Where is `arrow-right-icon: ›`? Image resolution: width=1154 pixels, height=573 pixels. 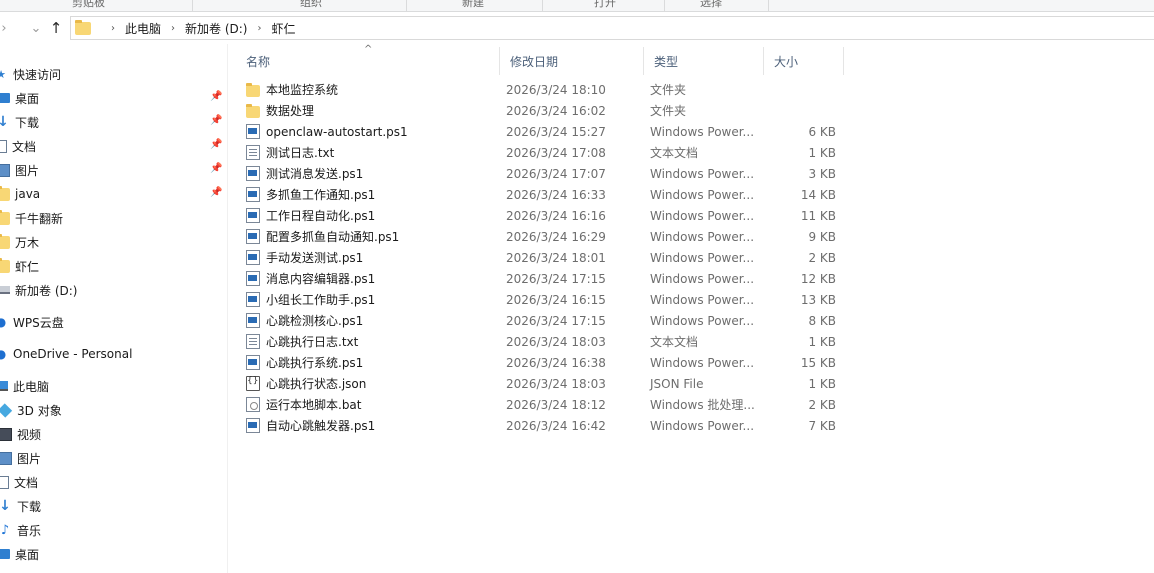
arrow-right-icon: › is located at coordinates (7, 28).